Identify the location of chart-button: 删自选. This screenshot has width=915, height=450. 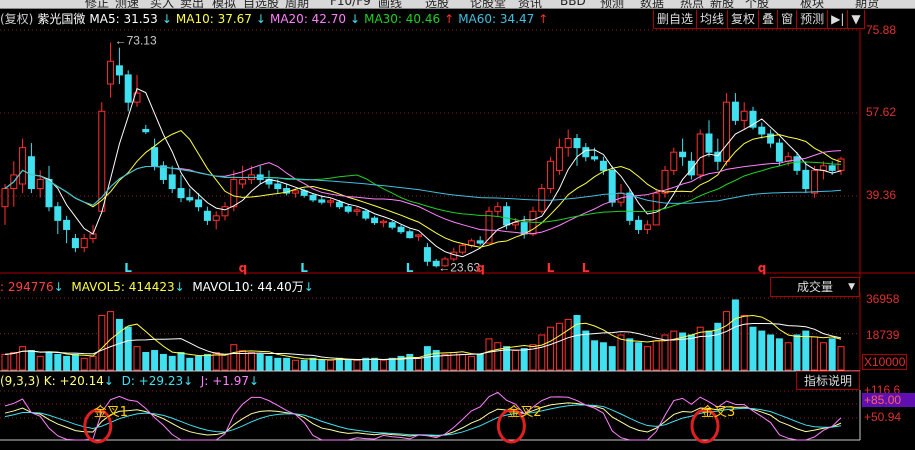
(676, 19).